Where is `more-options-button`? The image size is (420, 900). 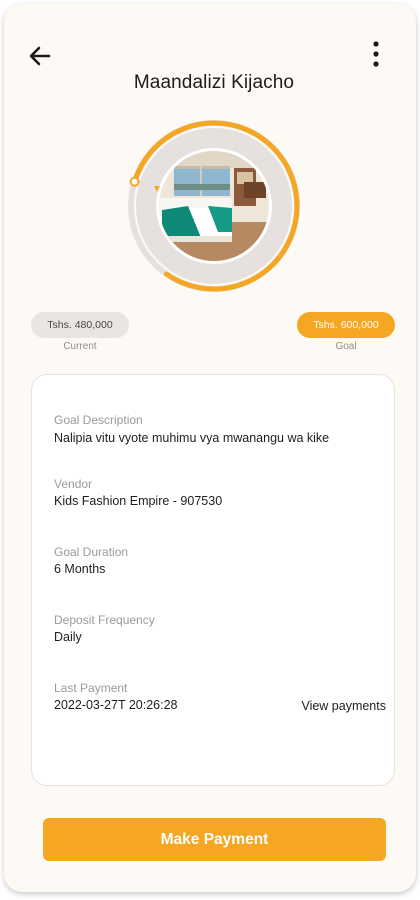
more-options-button is located at coordinates (376, 55).